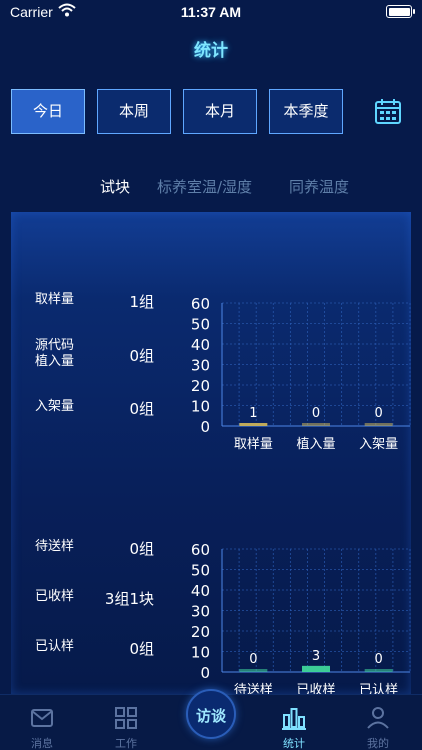 This screenshot has height=750, width=422. I want to click on tabbar-item-profile: 我的, so click(378, 722).